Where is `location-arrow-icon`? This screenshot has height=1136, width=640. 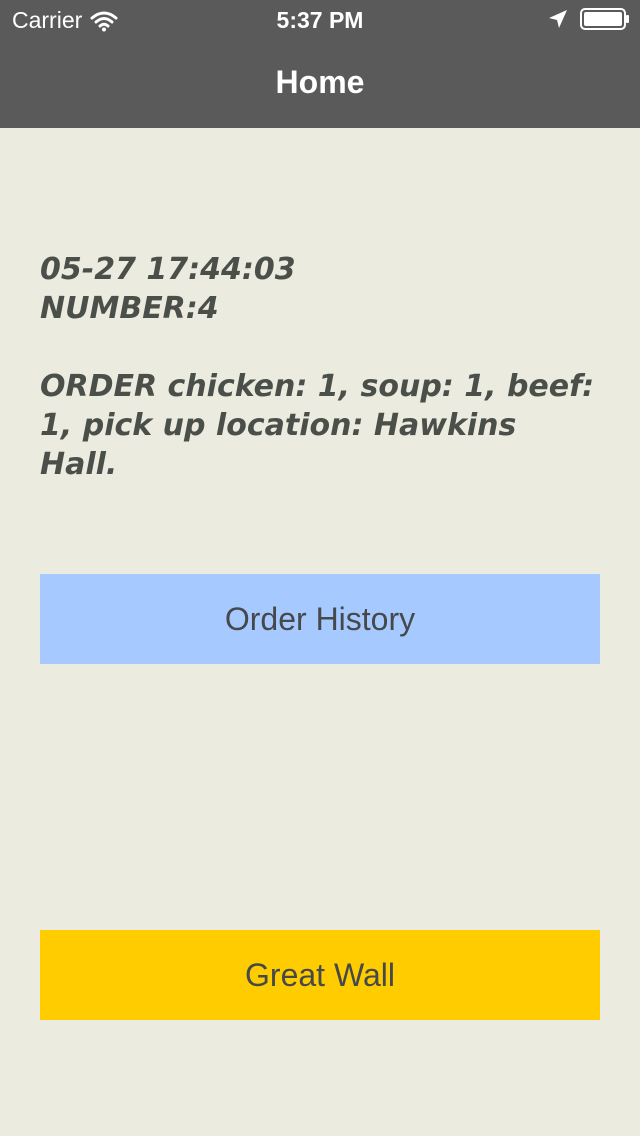 location-arrow-icon is located at coordinates (558, 19).